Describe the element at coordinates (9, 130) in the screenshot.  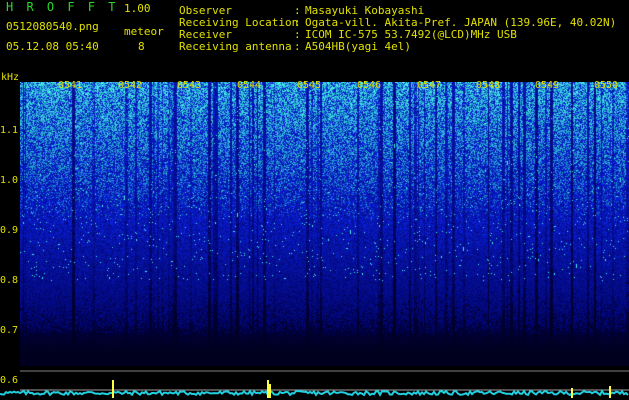
I see `y-tick-label: 1.1` at that location.